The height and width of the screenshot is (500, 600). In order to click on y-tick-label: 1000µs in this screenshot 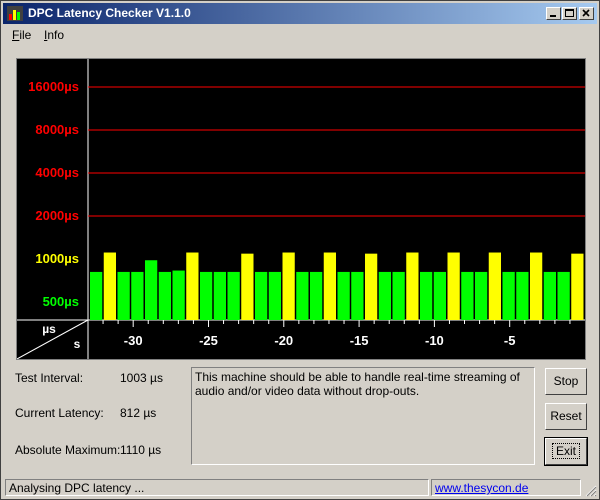, I will do `click(57, 258)`.